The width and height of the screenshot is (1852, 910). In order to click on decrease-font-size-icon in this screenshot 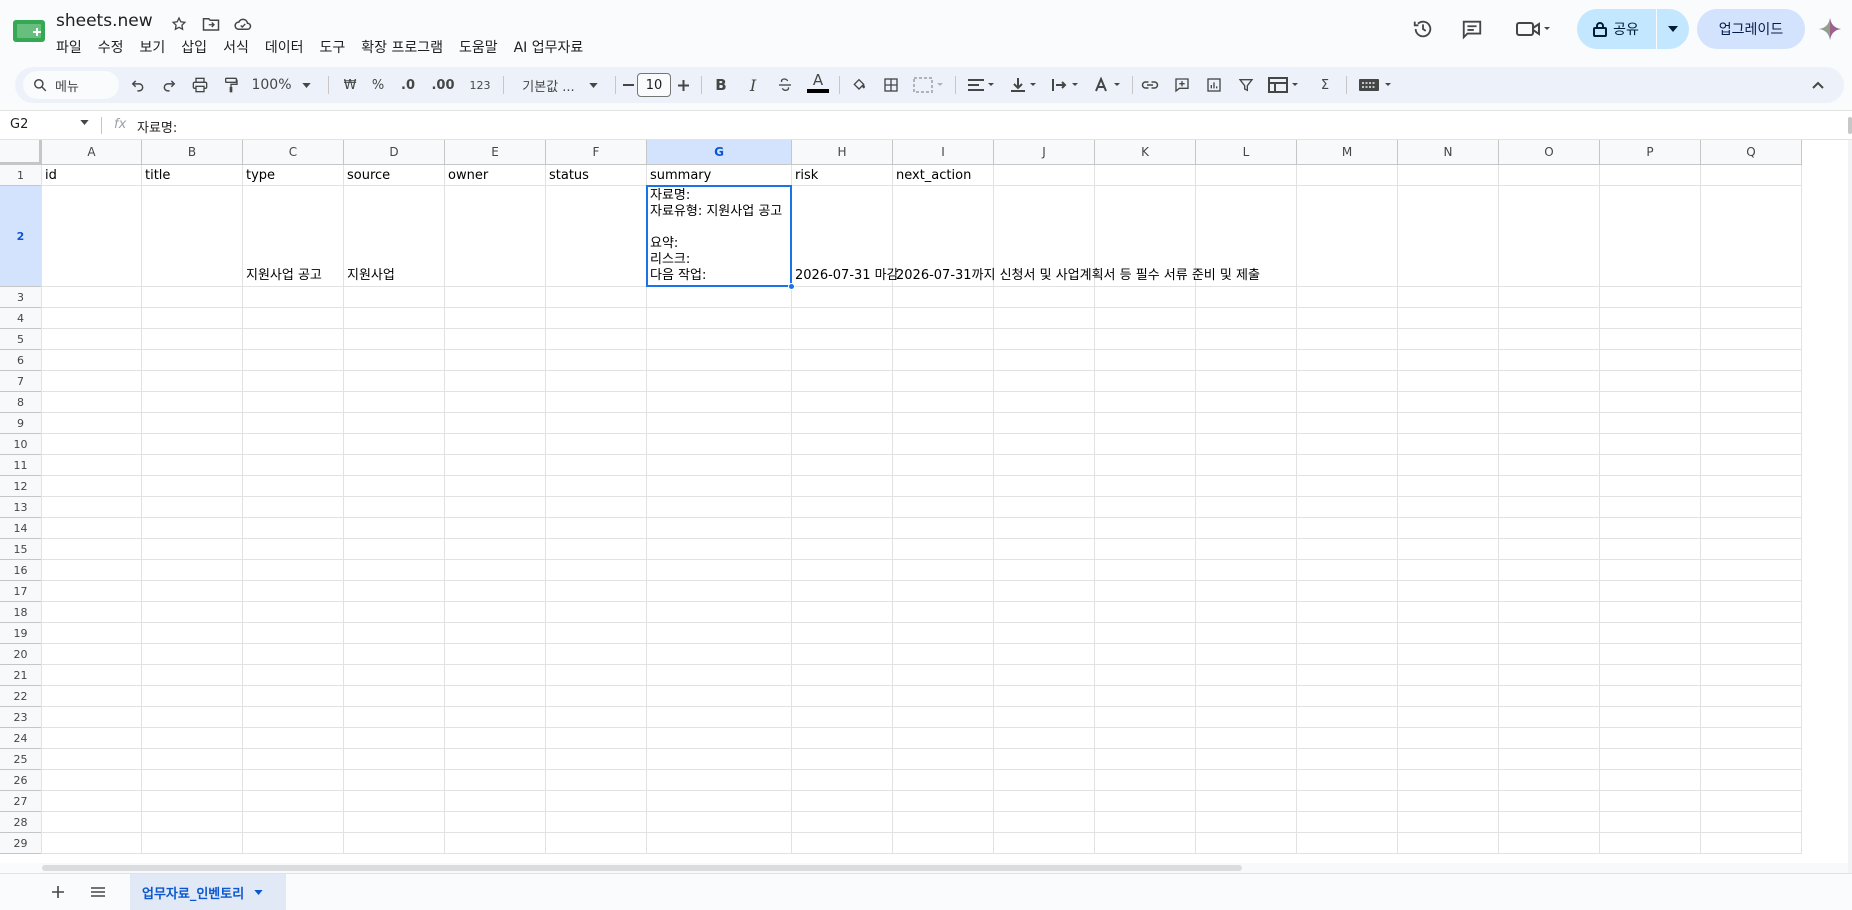, I will do `click(628, 85)`.